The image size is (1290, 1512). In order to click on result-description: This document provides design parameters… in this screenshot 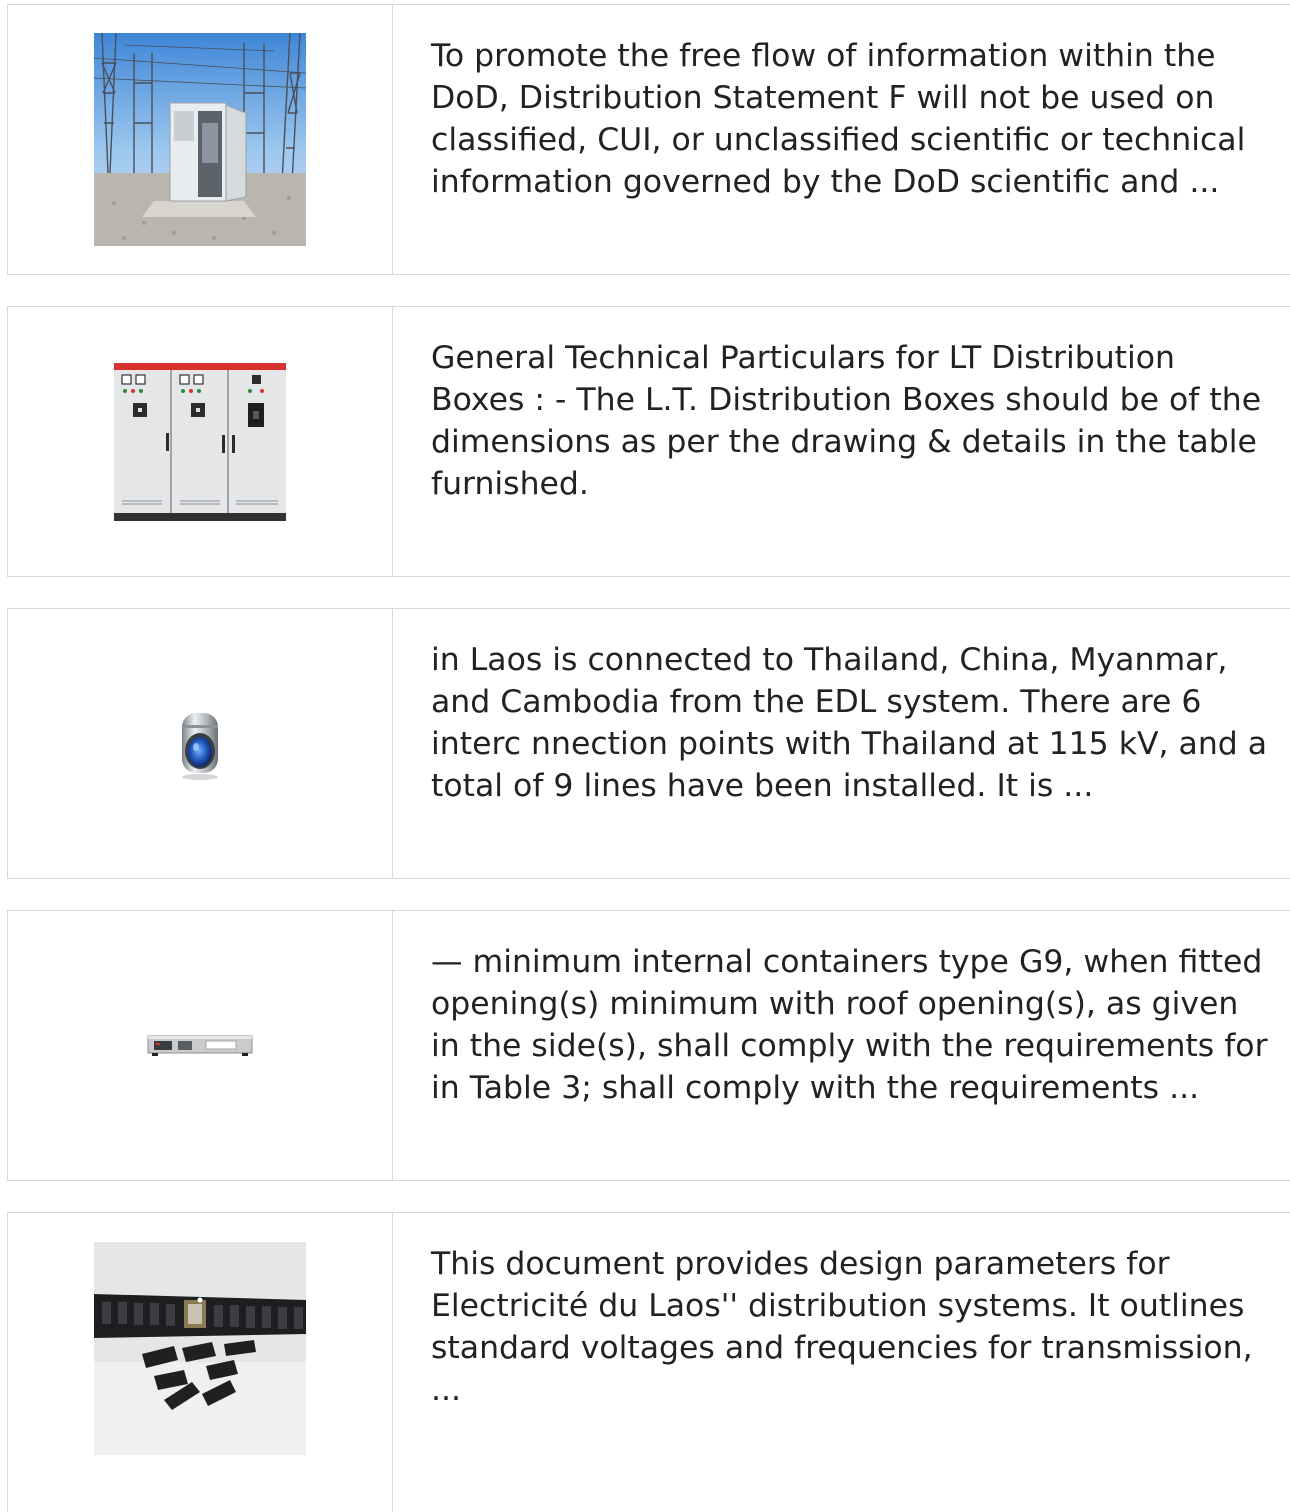, I will do `click(850, 1327)`.